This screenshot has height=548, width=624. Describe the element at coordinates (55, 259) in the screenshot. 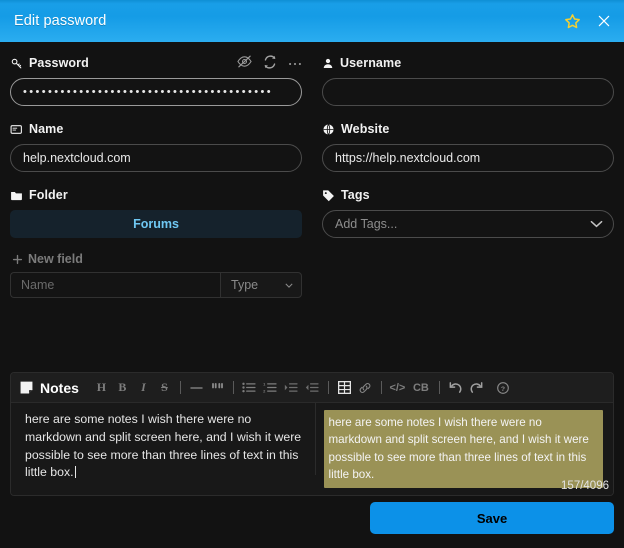

I see `new-field-label: New field` at that location.